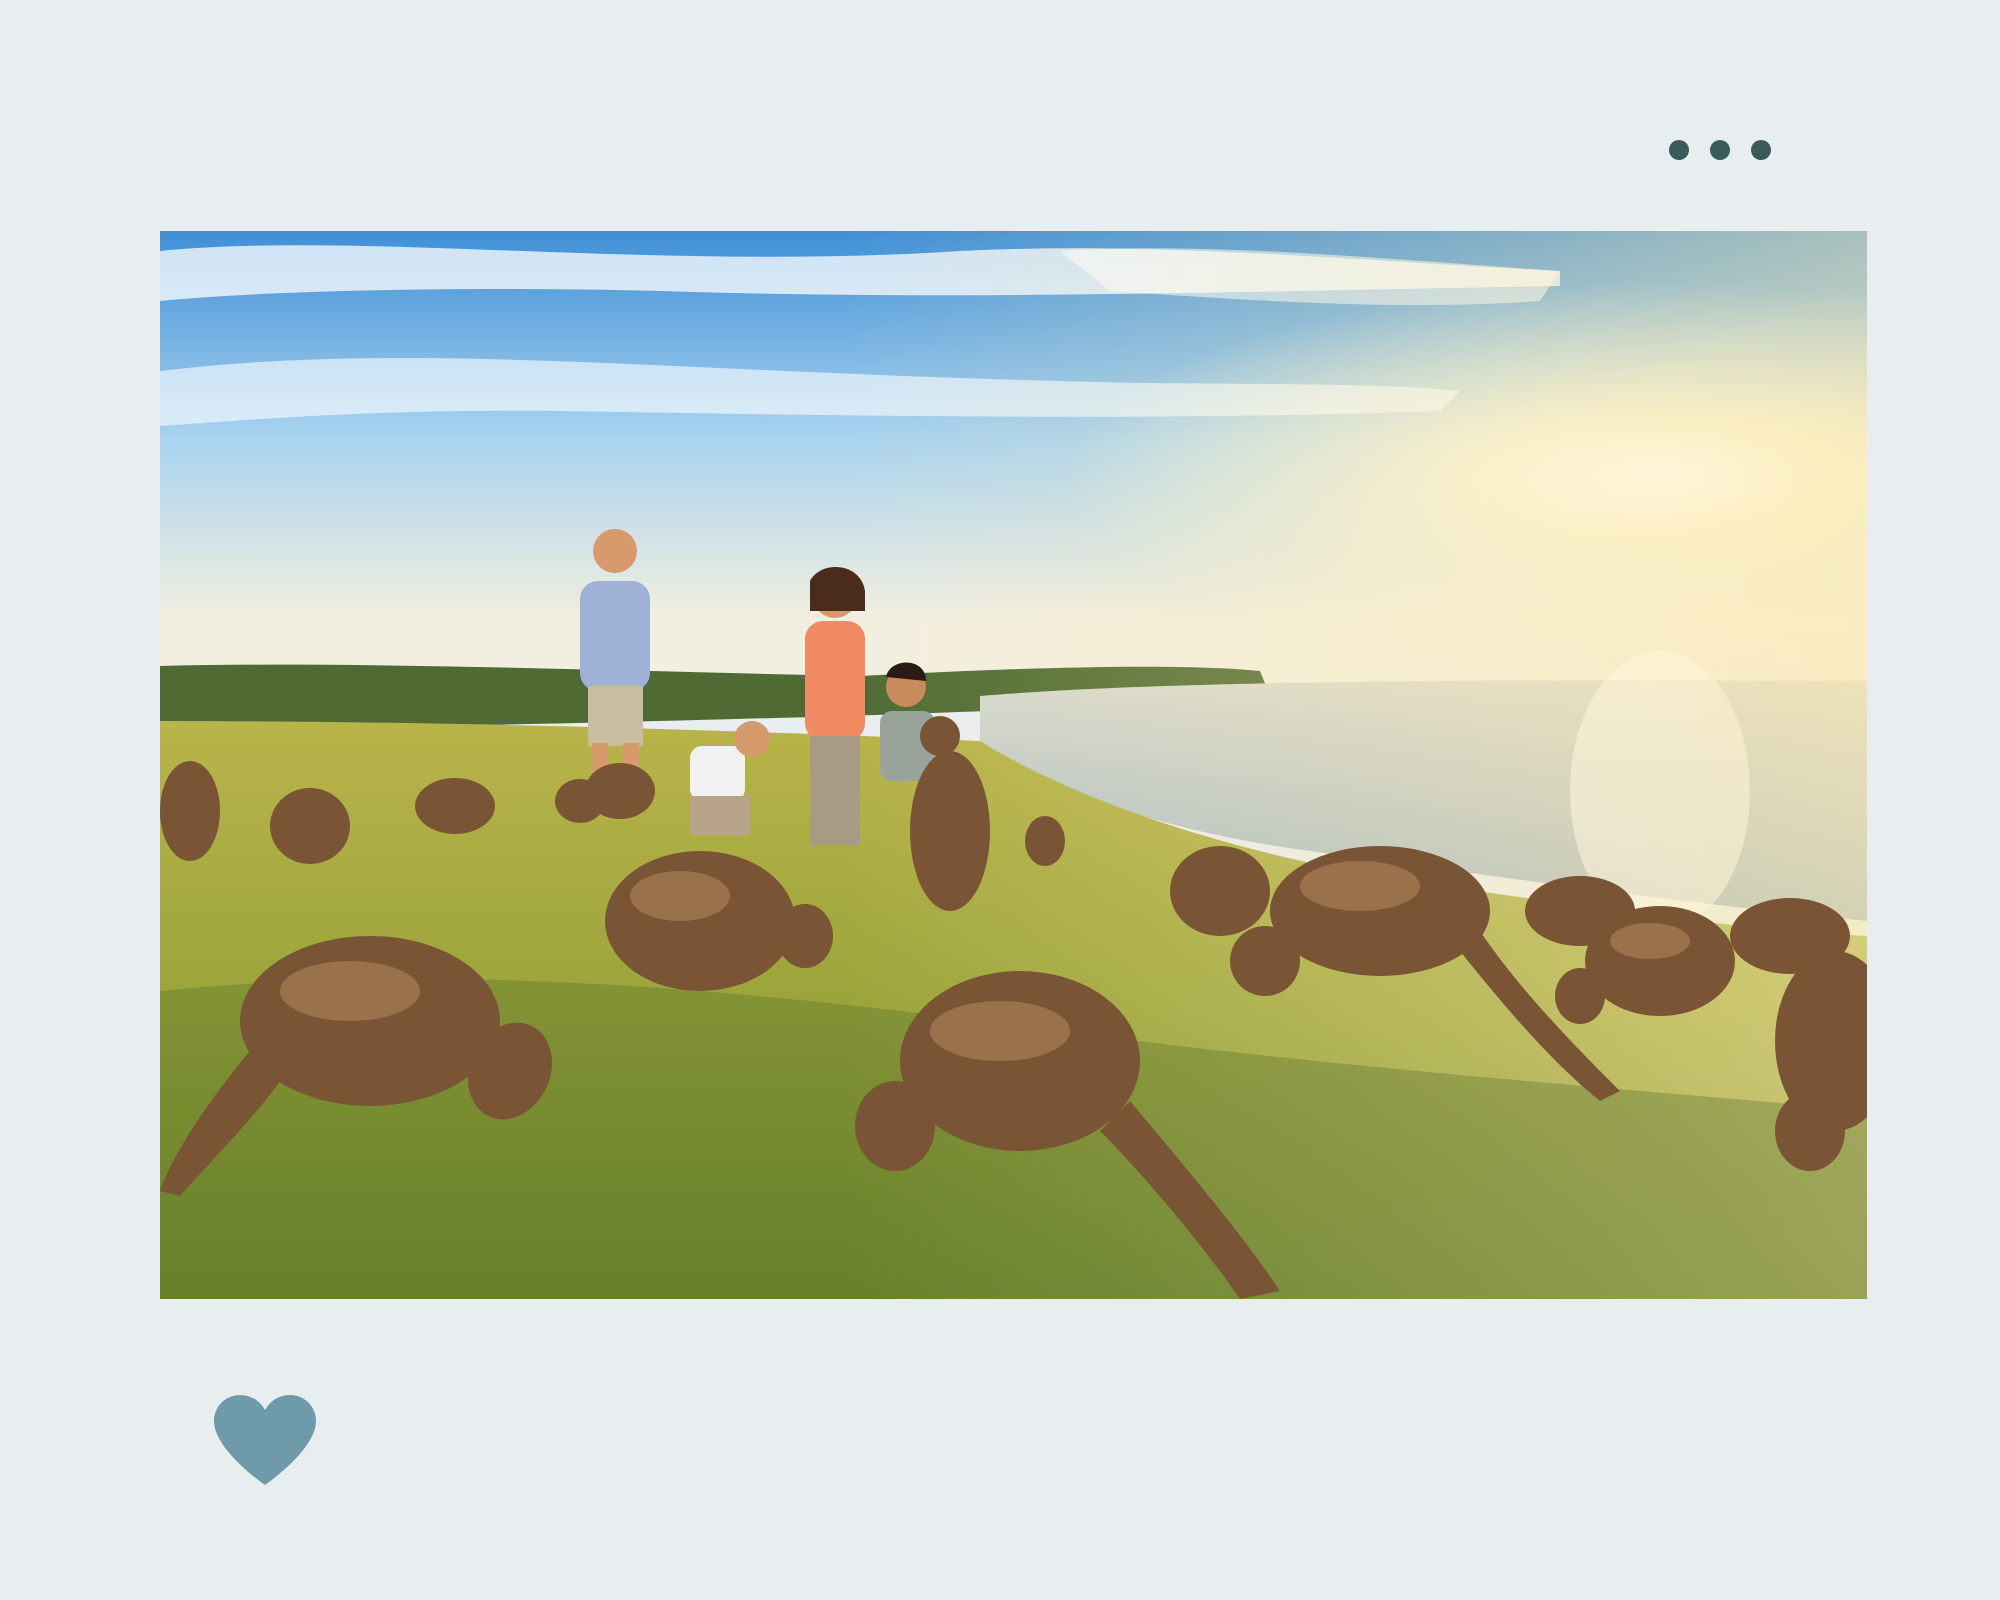 This screenshot has height=1600, width=2000. I want to click on more-options-button, so click(1720, 150).